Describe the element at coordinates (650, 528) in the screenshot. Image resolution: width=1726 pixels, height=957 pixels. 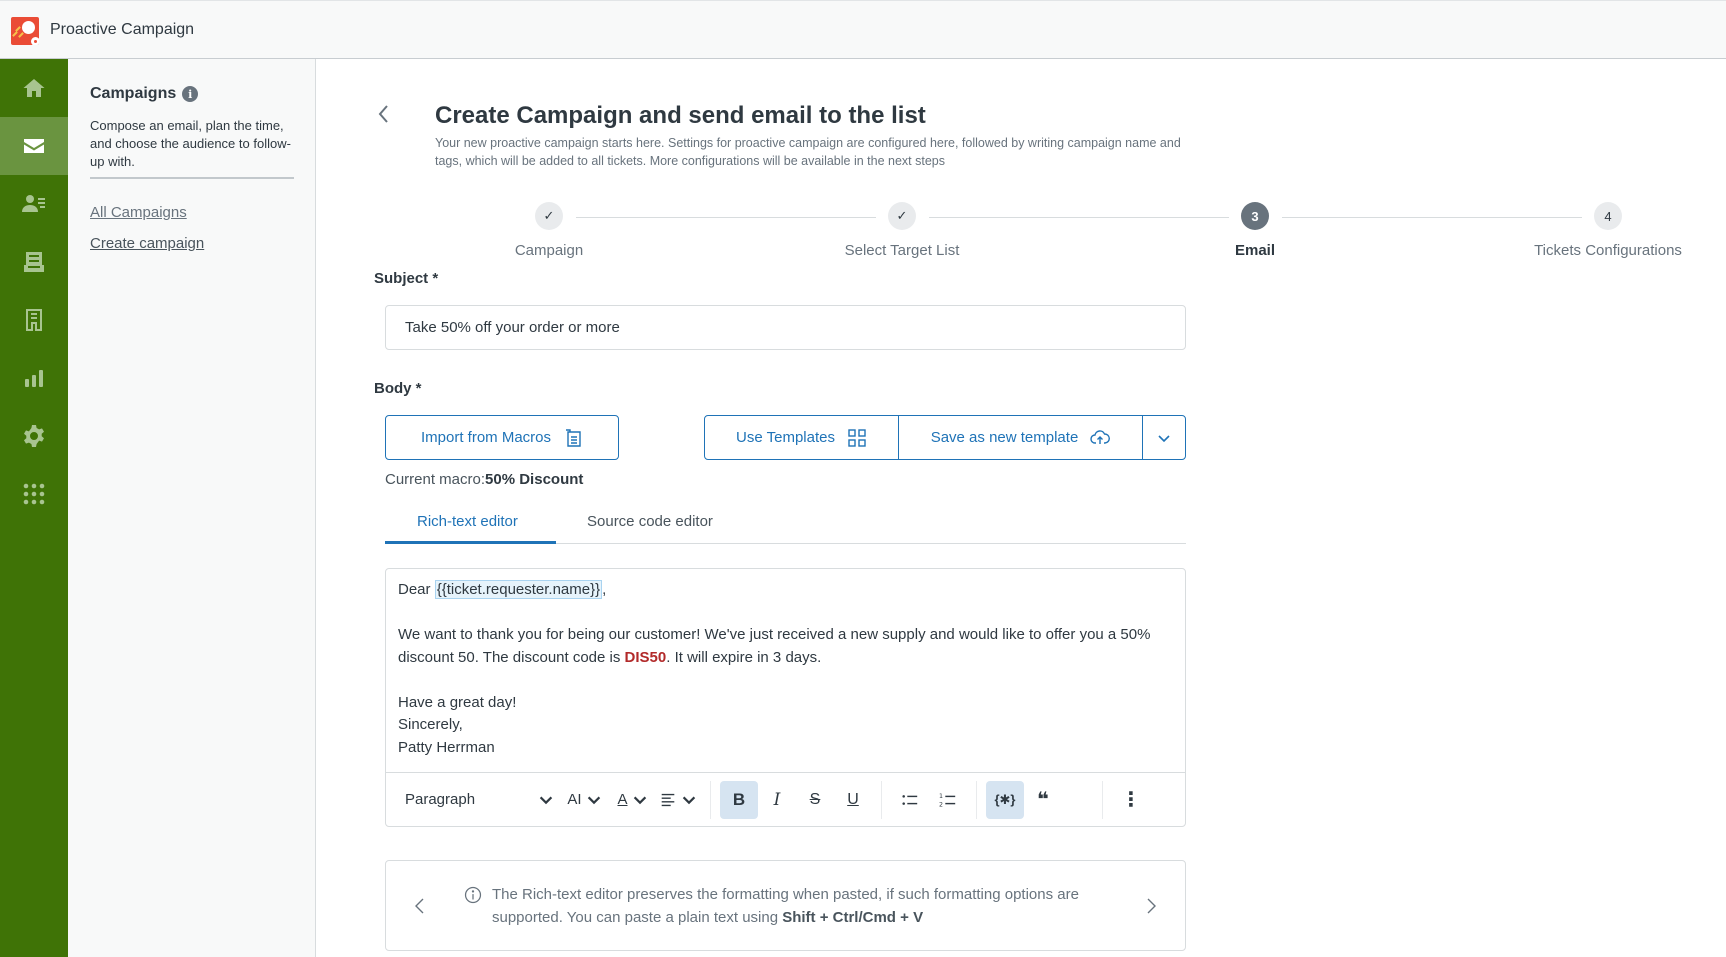
I see `tab-source-code-editor: Source code editor` at that location.